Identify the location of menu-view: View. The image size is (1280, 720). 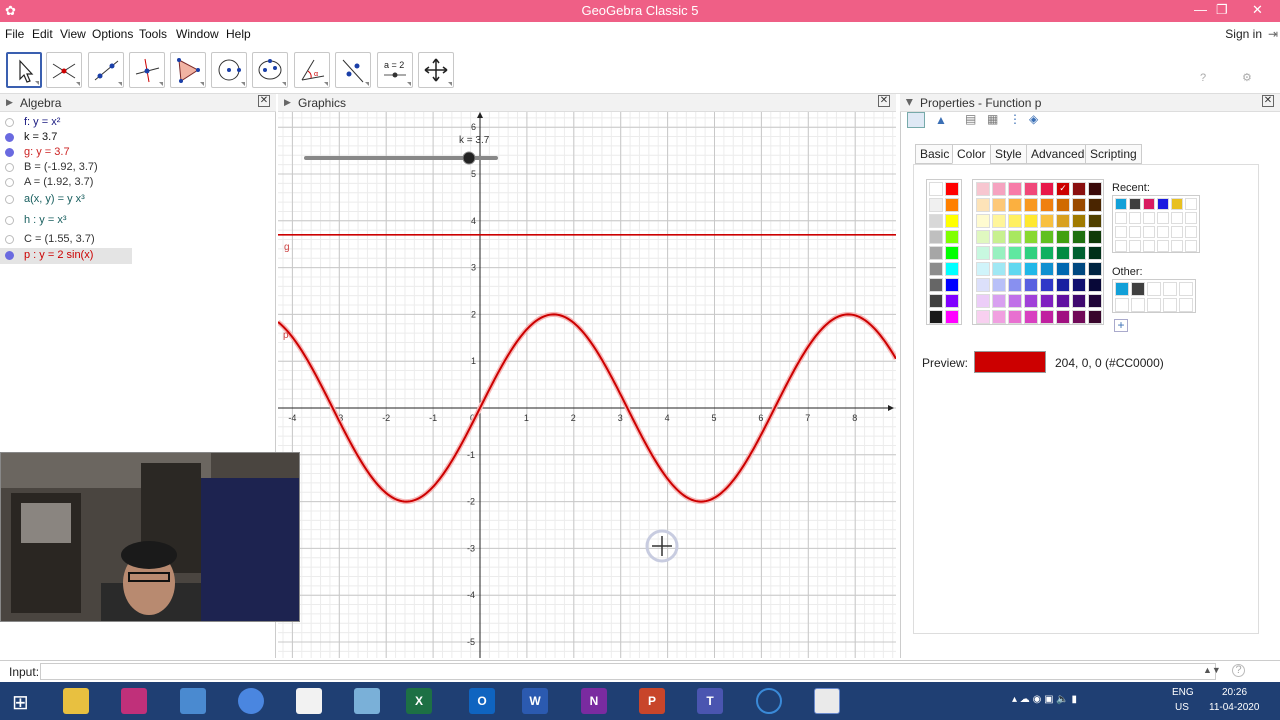
(73, 34).